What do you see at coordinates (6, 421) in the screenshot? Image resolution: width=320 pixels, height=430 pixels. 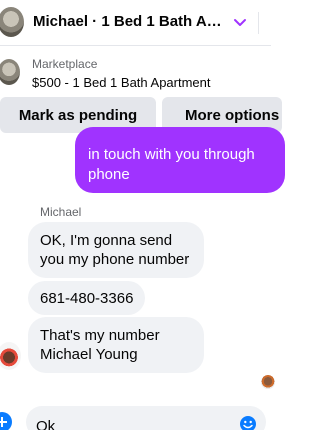 I see `add-icon` at bounding box center [6, 421].